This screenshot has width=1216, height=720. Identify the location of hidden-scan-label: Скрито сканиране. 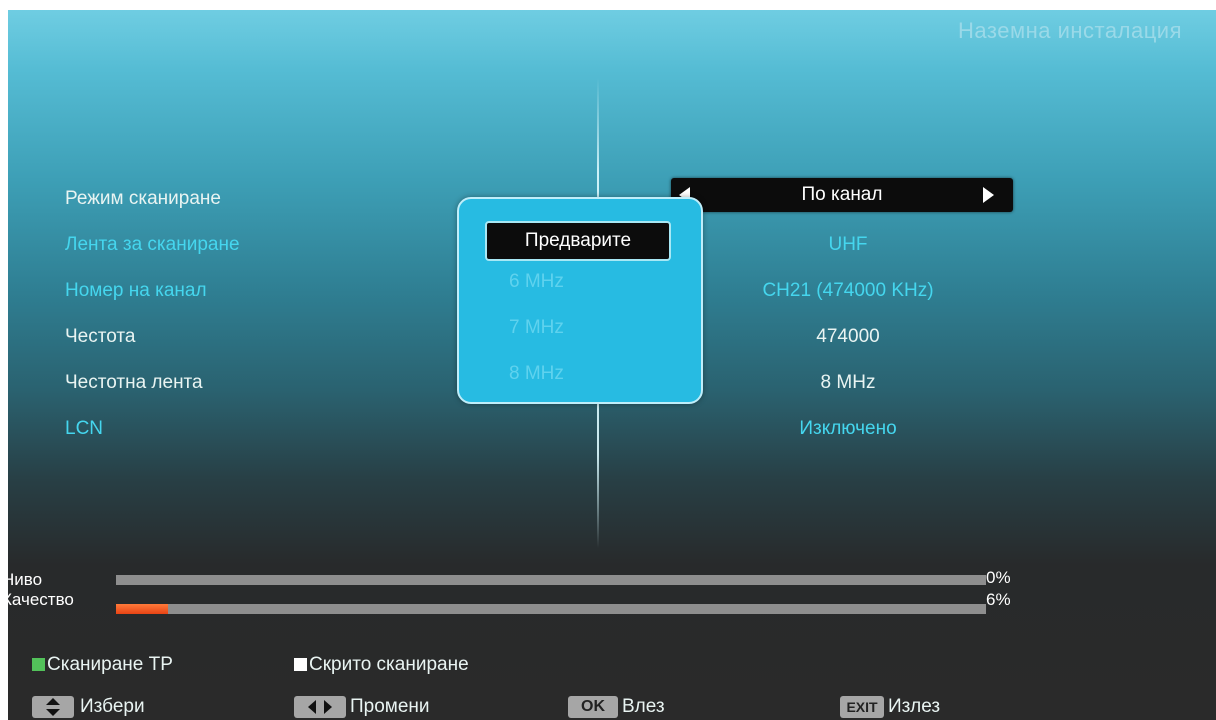
(389, 664).